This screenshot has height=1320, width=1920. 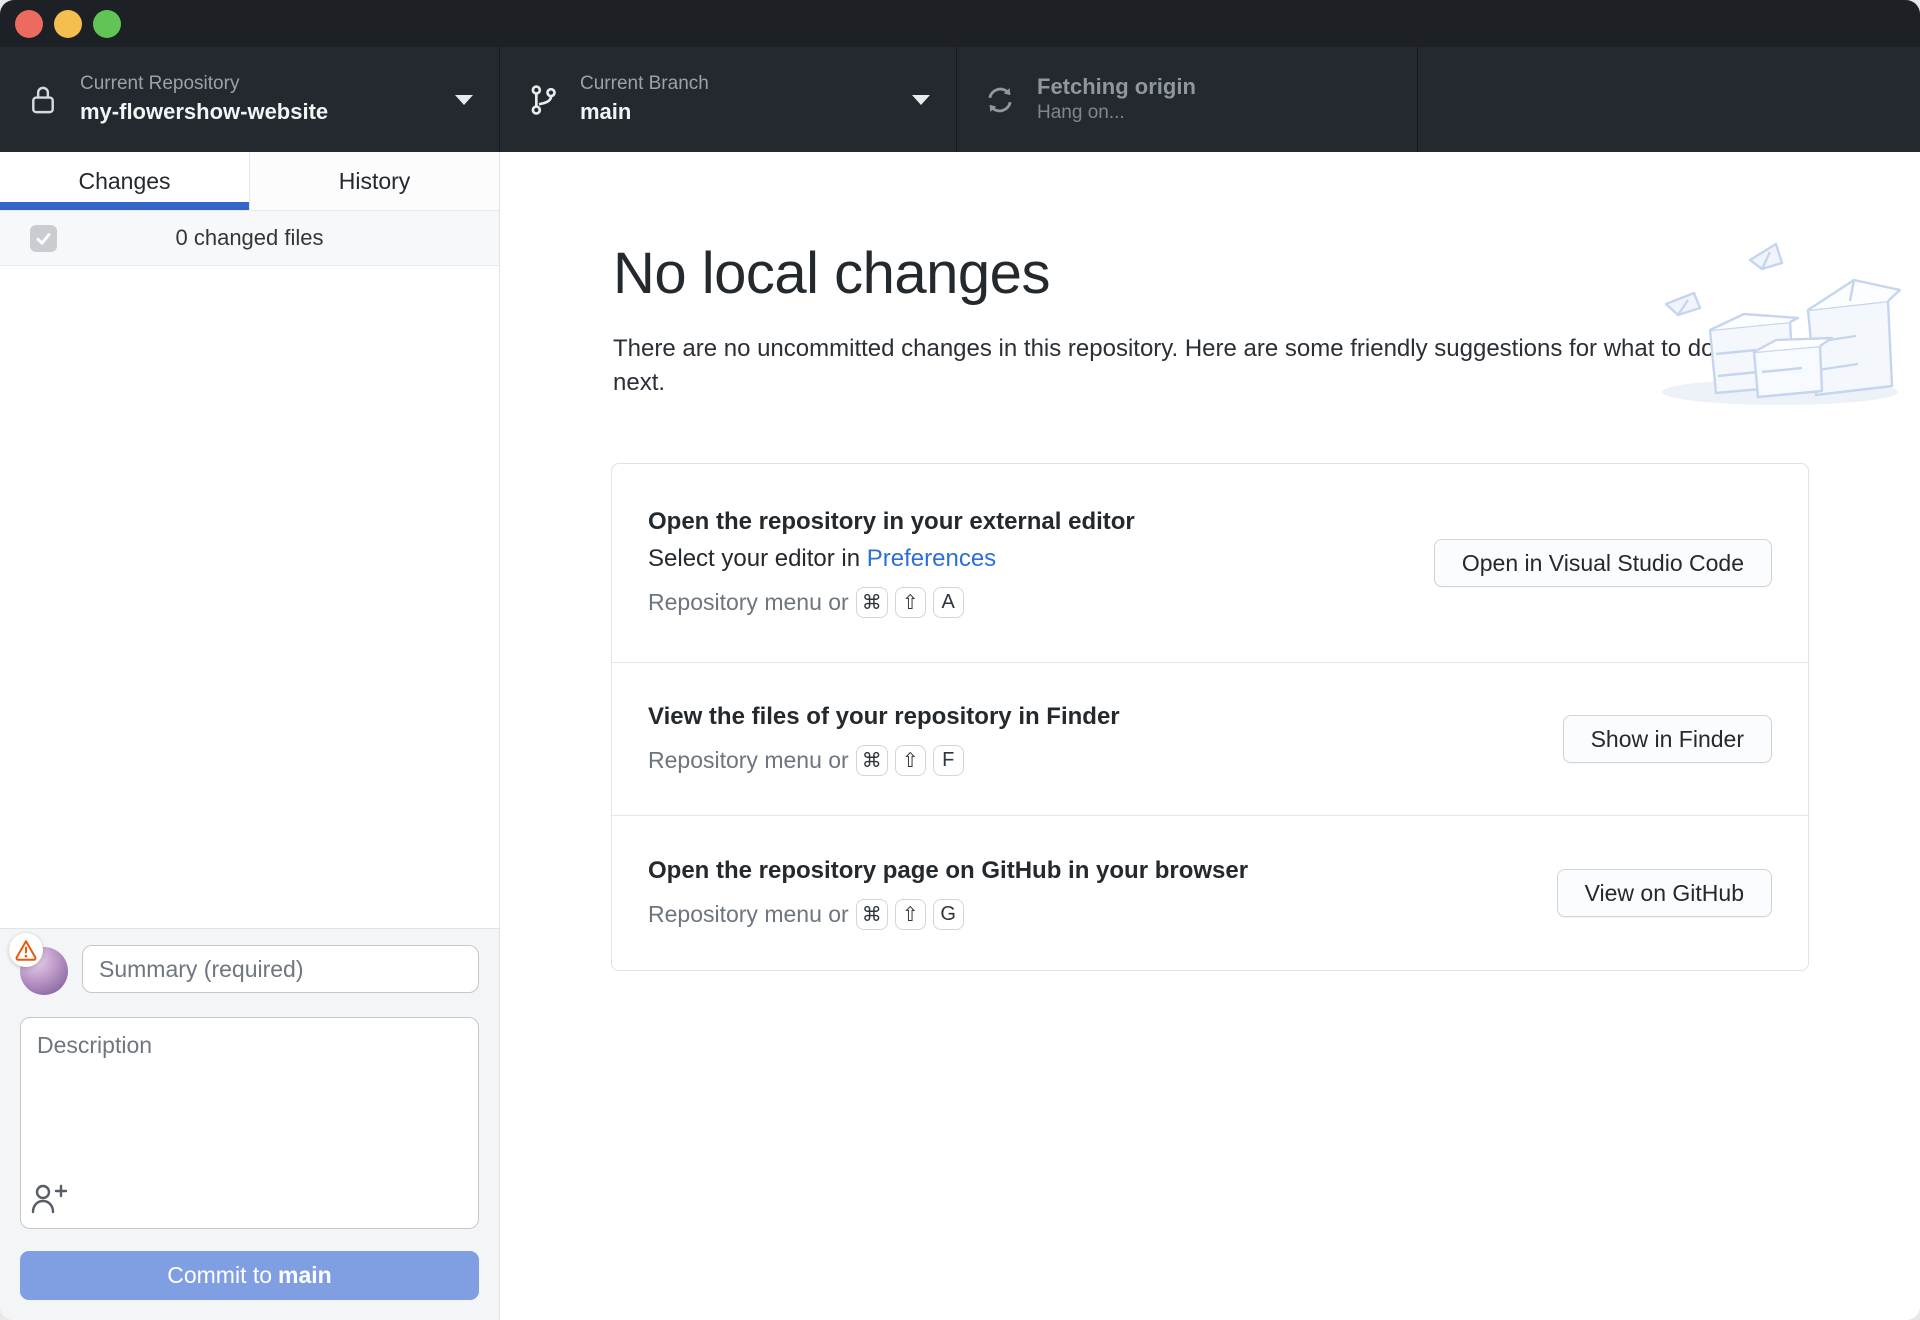 What do you see at coordinates (29, 23) in the screenshot?
I see `close-button` at bounding box center [29, 23].